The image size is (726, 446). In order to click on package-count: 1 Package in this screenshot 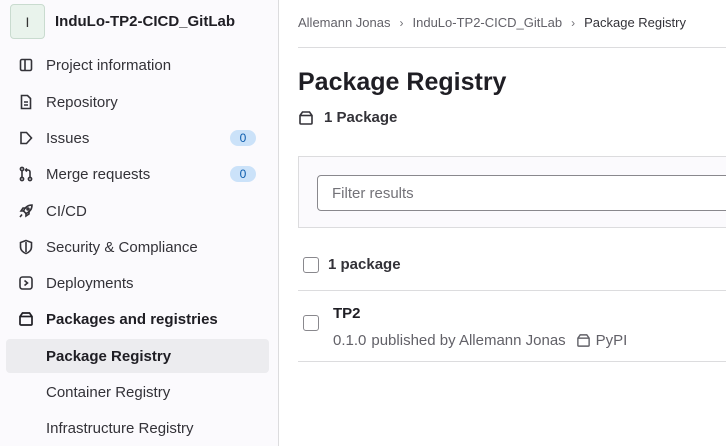, I will do `click(347, 117)`.